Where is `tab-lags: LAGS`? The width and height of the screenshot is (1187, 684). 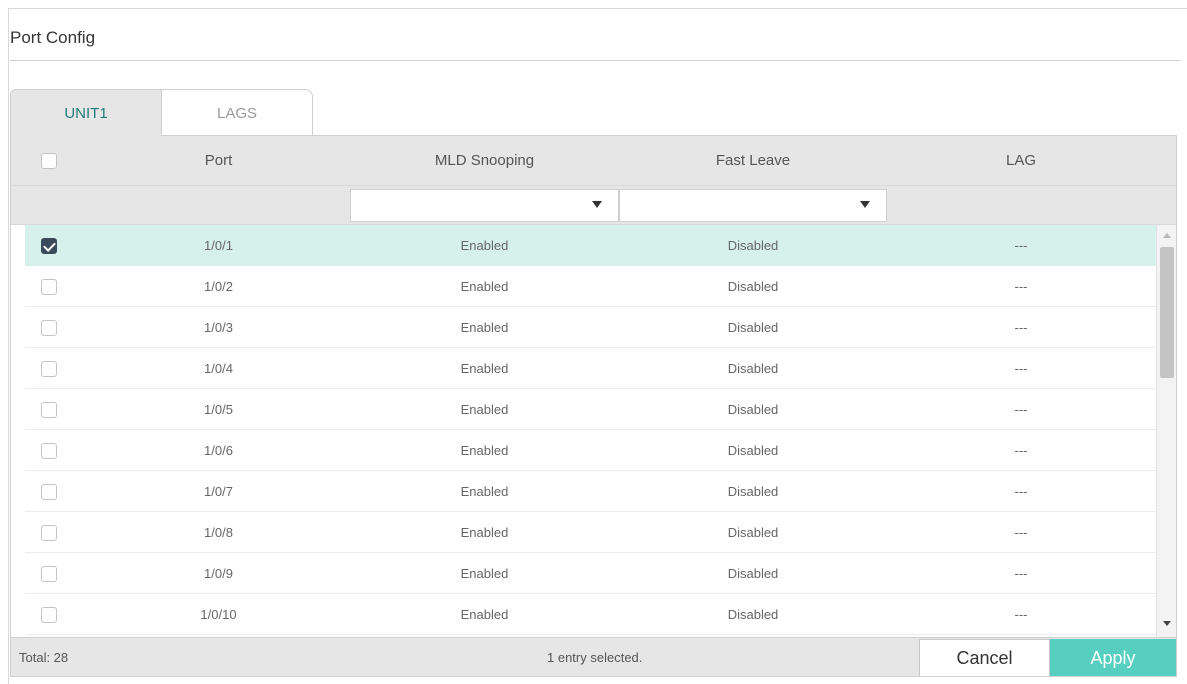 tab-lags: LAGS is located at coordinates (237, 112).